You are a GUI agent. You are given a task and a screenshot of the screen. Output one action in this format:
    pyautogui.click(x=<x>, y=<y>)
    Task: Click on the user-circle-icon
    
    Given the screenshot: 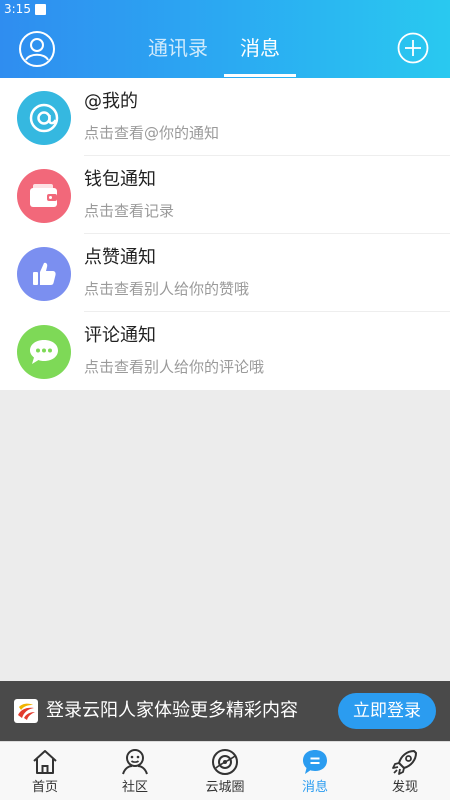 What is the action you would take?
    pyautogui.click(x=37, y=49)
    